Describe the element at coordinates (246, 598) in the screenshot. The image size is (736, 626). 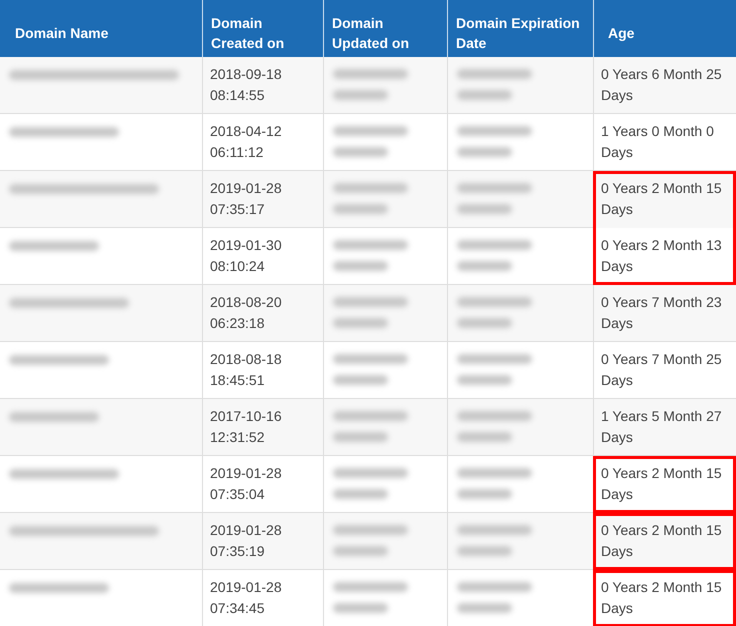
I see `created-date: 2019-01-28 07:34:45` at that location.